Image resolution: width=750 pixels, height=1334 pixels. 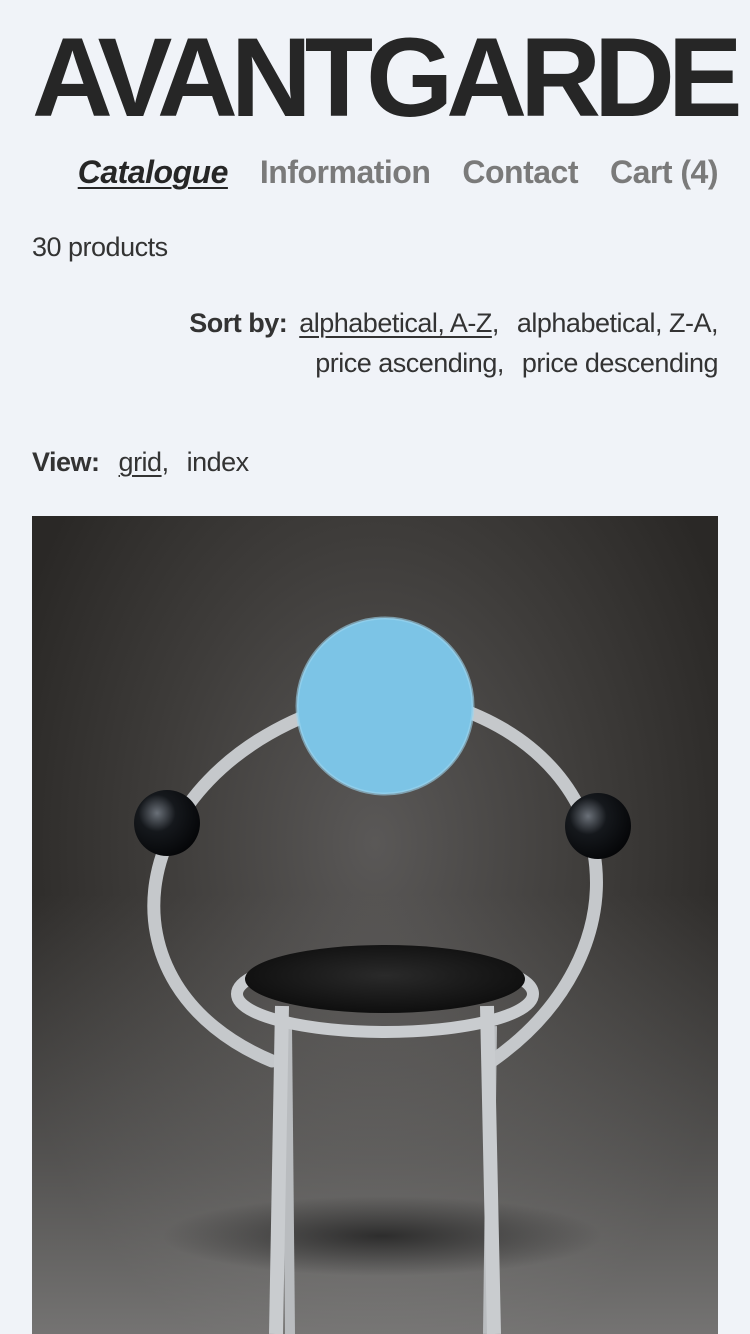 What do you see at coordinates (100, 247) in the screenshot?
I see `product-count: 30 products` at bounding box center [100, 247].